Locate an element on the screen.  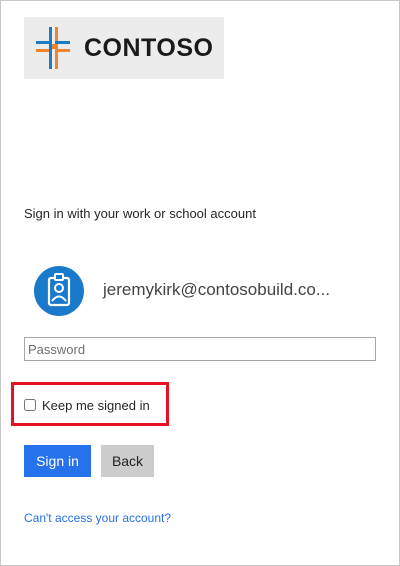
logo-text: CONTOSO is located at coordinates (149, 48).